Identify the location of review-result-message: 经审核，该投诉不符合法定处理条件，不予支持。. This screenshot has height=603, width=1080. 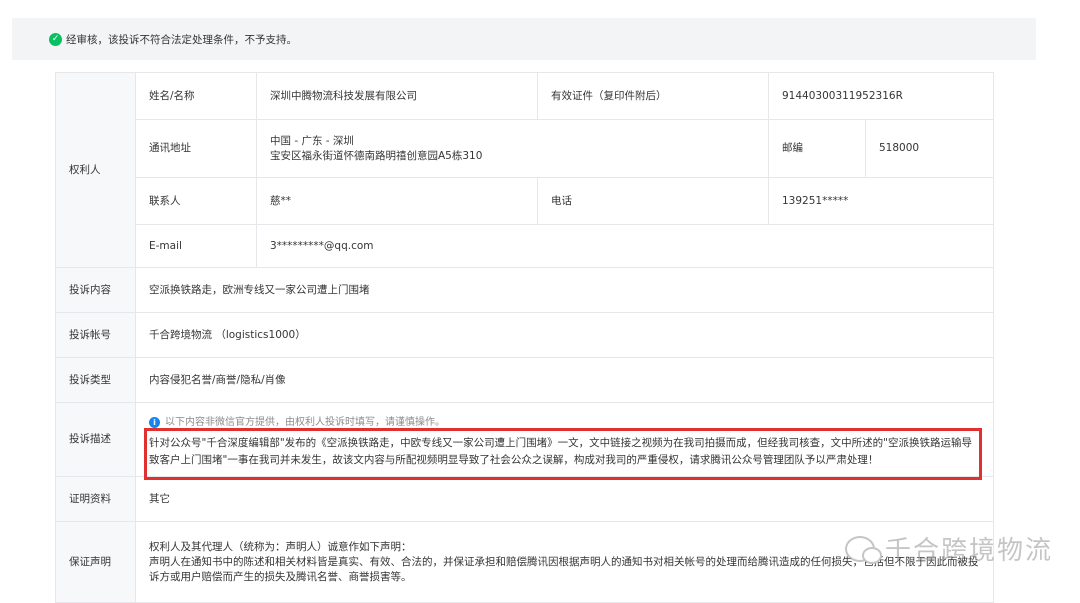
(181, 39).